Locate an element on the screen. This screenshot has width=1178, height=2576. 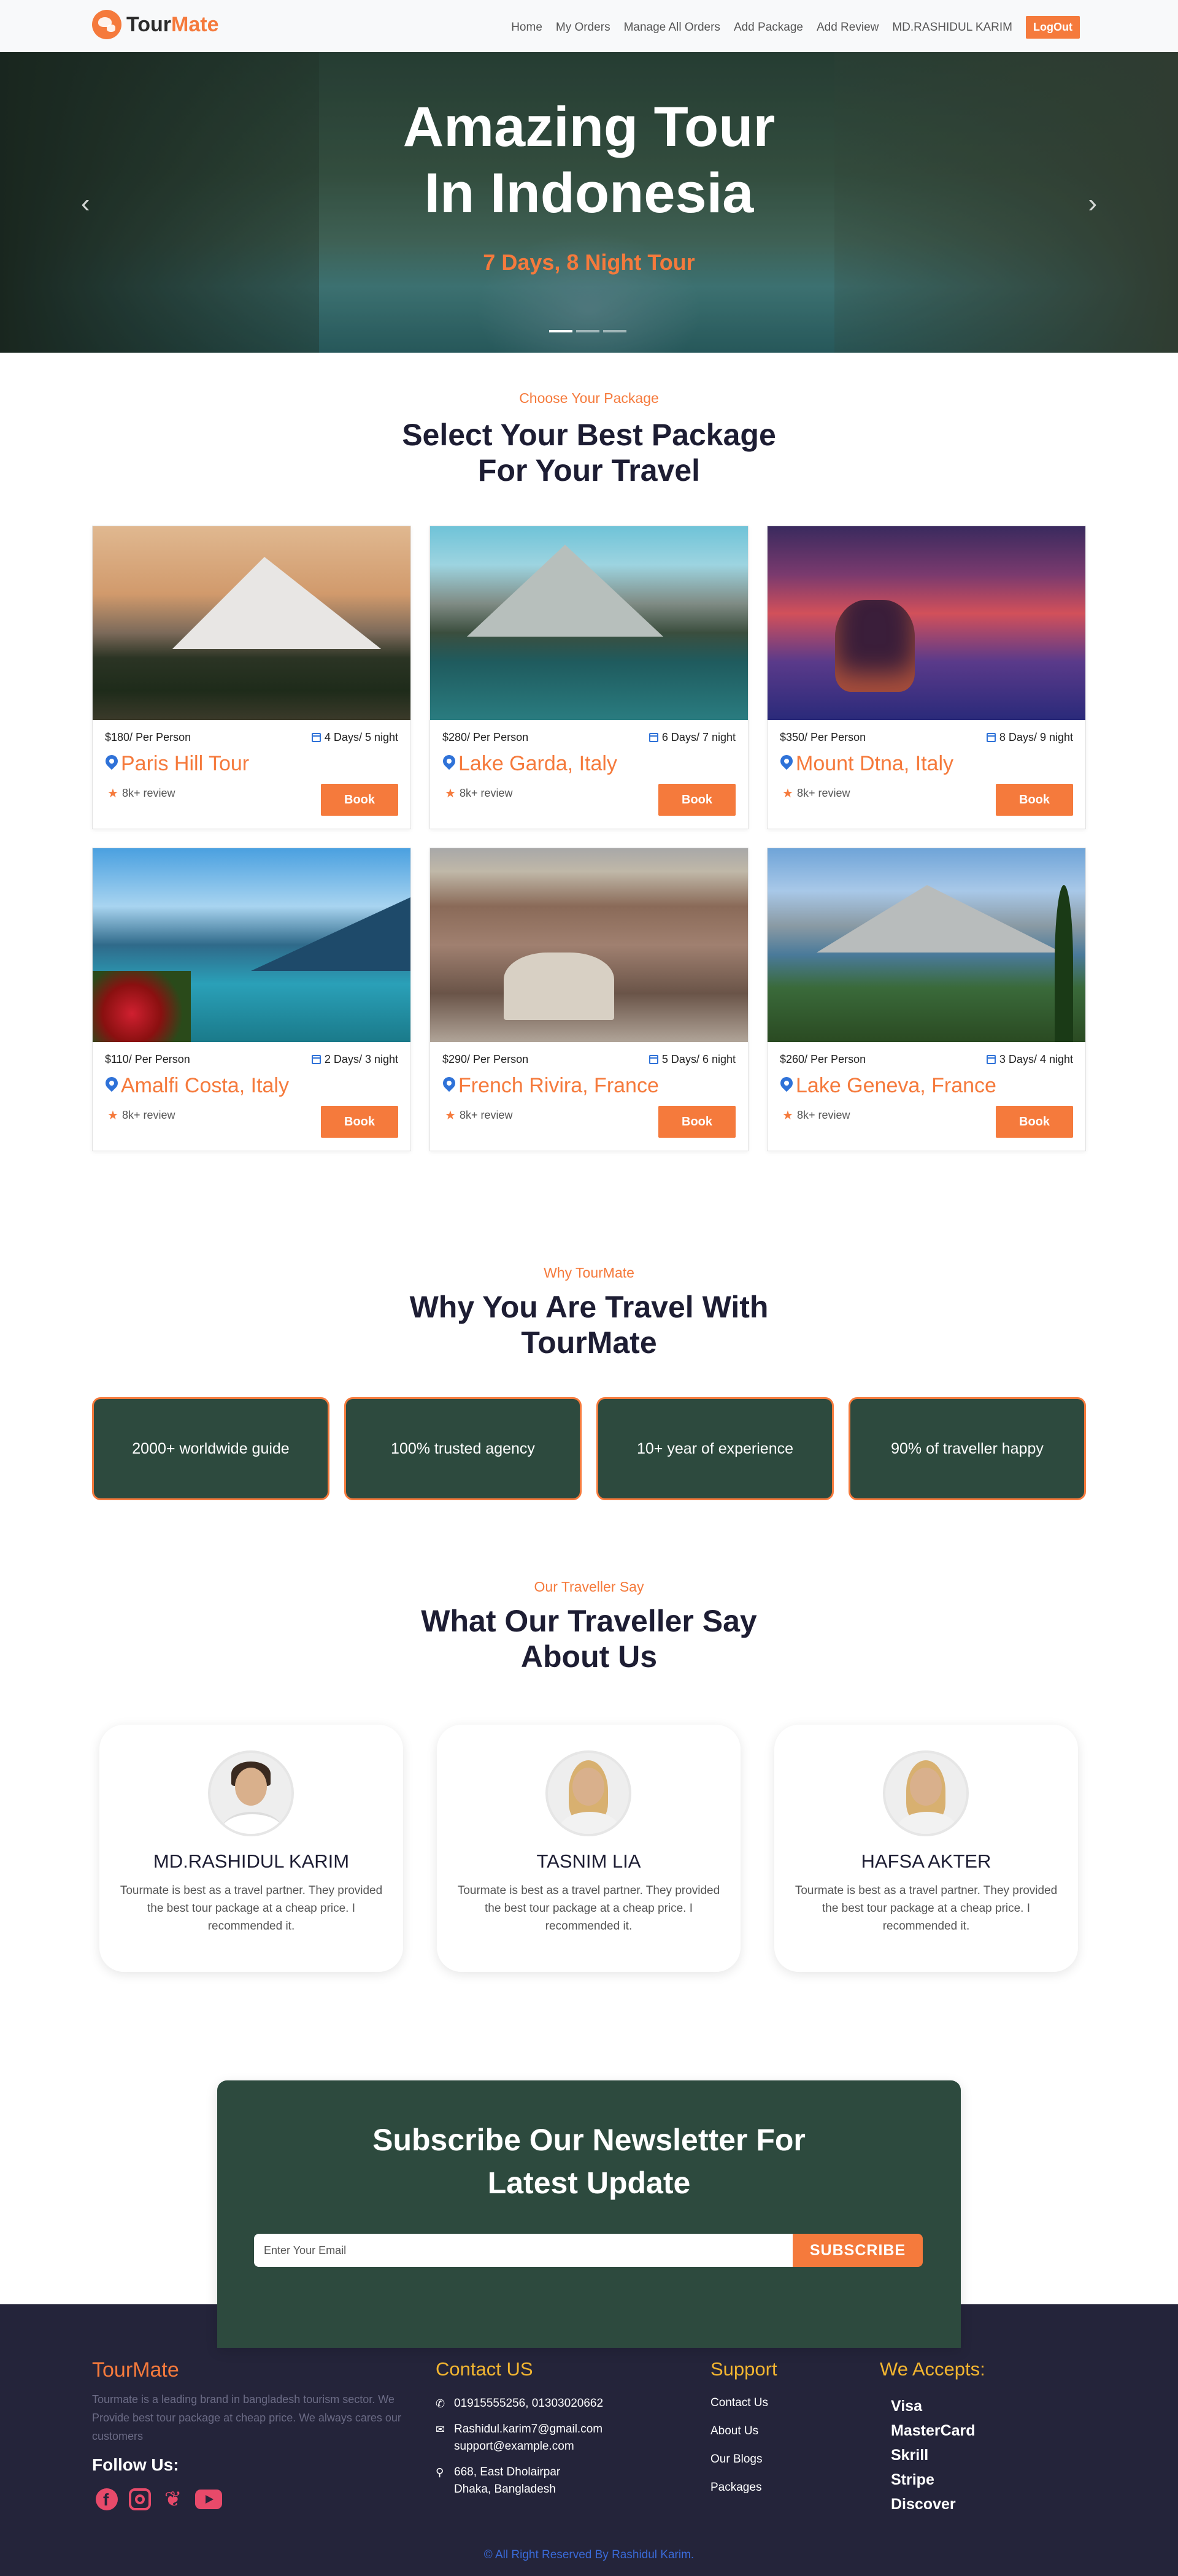
payment-visa: Visa is located at coordinates (906, 2406).